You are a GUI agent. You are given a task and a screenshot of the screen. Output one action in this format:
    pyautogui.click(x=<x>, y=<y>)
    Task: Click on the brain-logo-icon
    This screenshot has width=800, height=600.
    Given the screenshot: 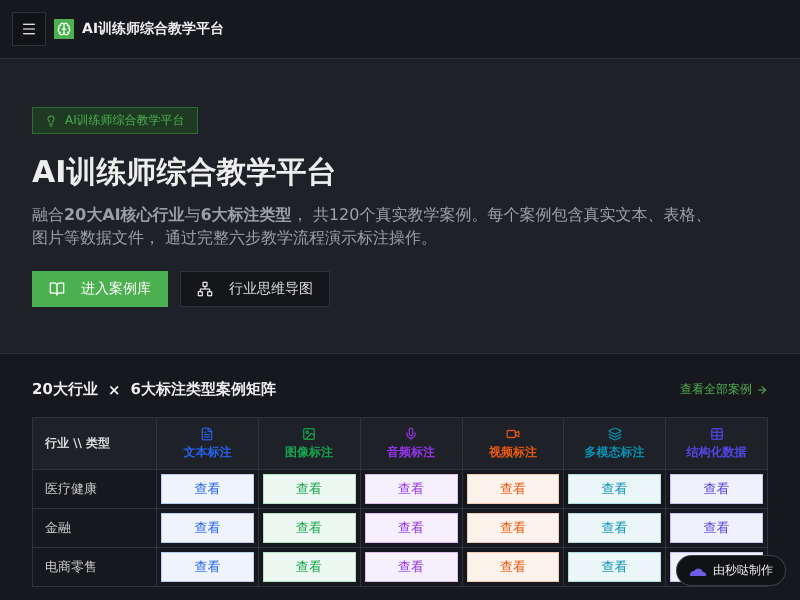 What is the action you would take?
    pyautogui.click(x=64, y=29)
    